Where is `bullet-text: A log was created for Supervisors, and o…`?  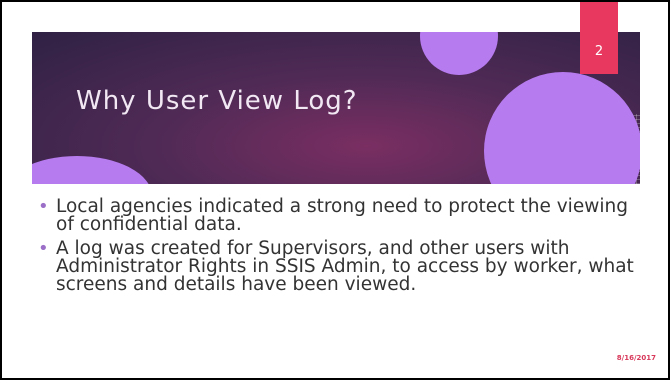
bullet-text: A log was created for Supervisors, and o… is located at coordinates (345, 266).